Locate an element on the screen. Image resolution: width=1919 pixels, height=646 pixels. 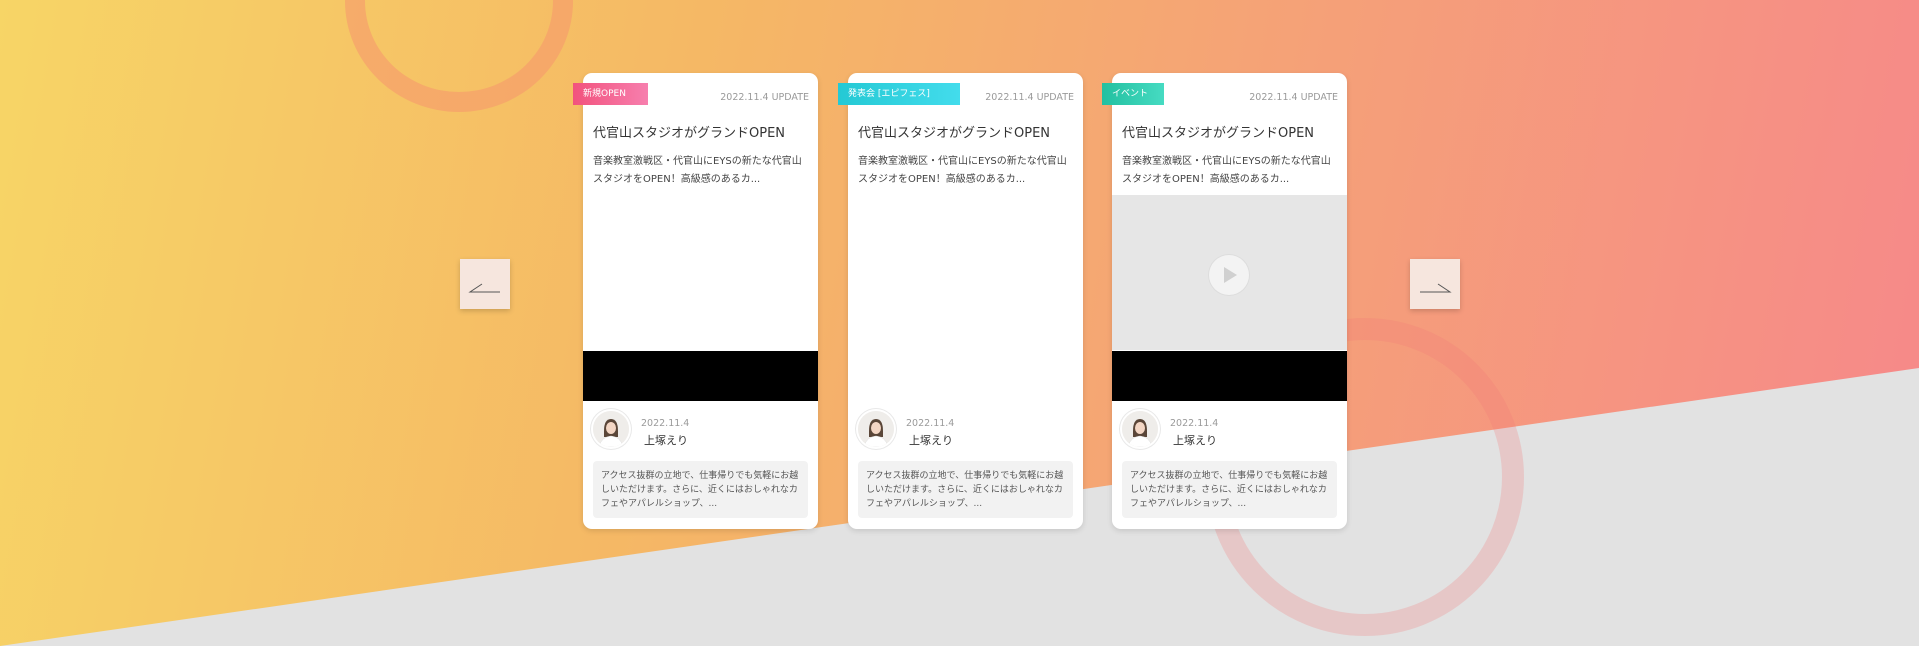
category-tag: 発表会 [エピフェス] is located at coordinates (899, 94).